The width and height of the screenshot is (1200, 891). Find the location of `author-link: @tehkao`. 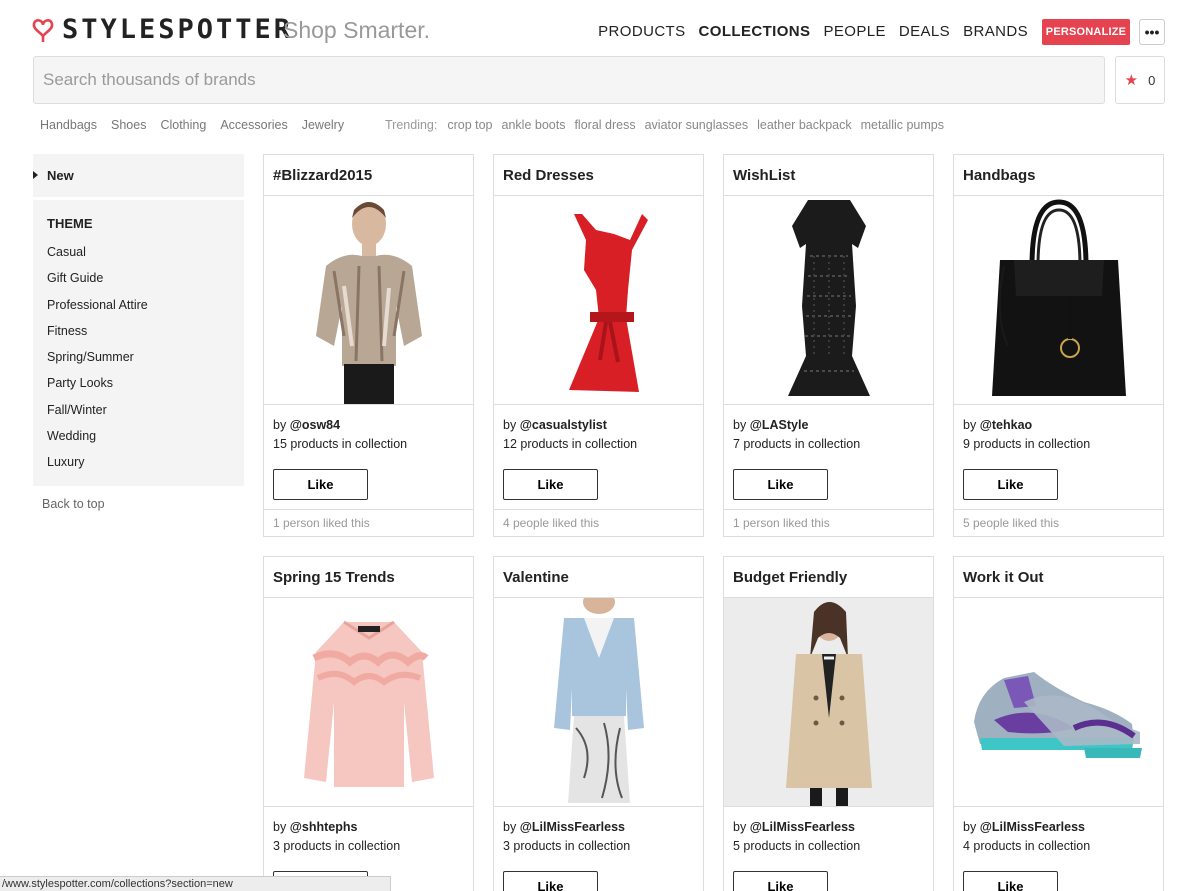

author-link: @tehkao is located at coordinates (1006, 425).